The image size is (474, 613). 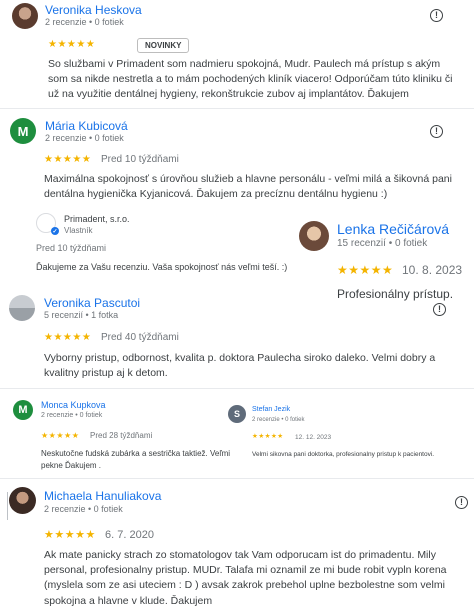 I want to click on avatar: S, so click(x=237, y=414).